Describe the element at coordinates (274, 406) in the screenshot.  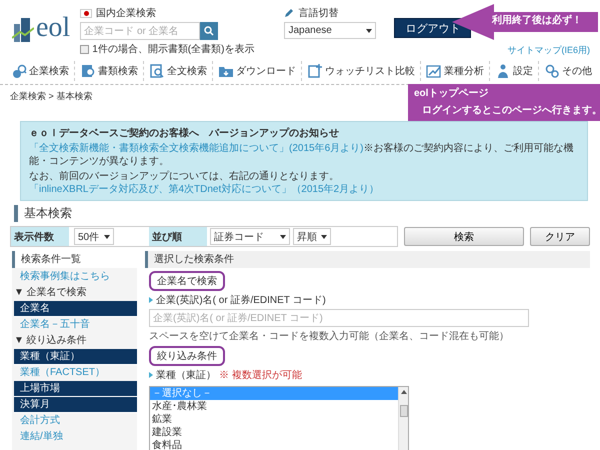
I see `list-option: 水産･農林業` at that location.